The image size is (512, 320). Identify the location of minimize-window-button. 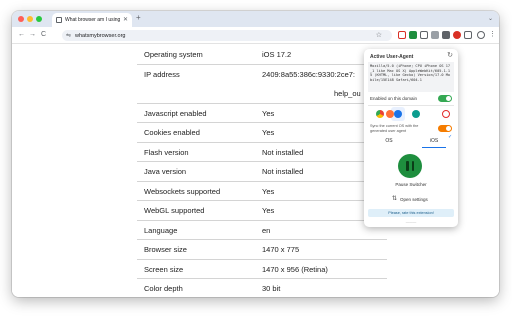
(30, 19).